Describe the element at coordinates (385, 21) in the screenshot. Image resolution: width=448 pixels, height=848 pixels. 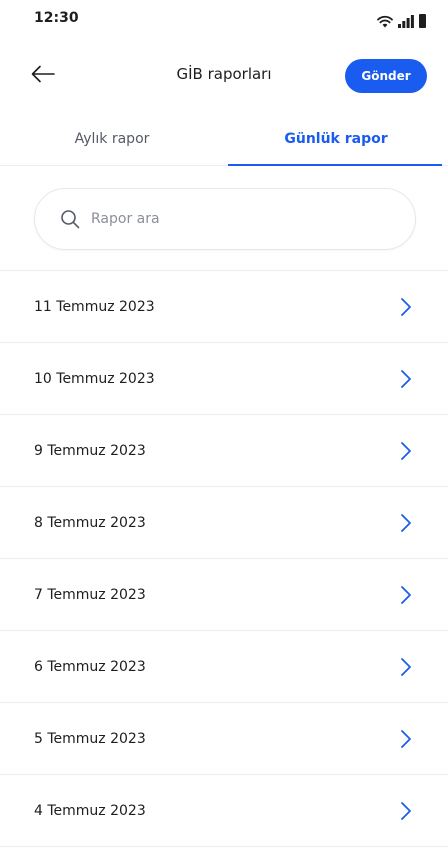
I see `wifi-icon` at that location.